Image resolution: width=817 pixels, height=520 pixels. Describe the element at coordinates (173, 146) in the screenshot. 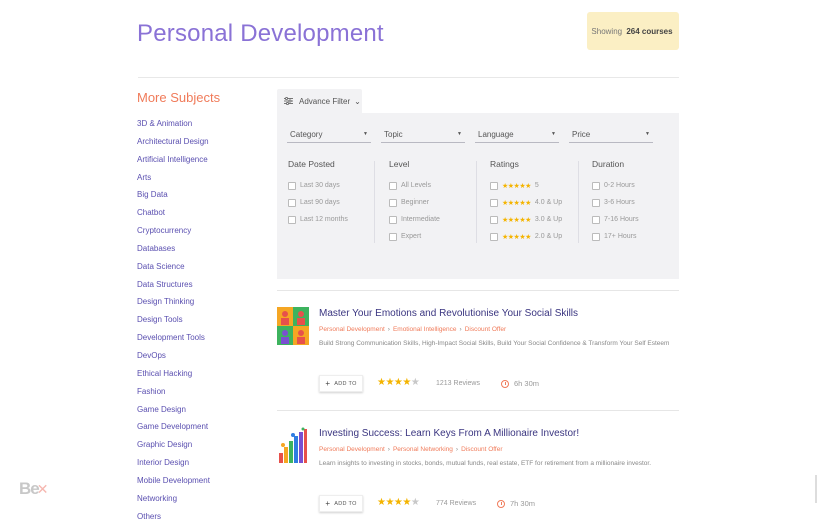

I see `subject-link: Architectural Design` at that location.